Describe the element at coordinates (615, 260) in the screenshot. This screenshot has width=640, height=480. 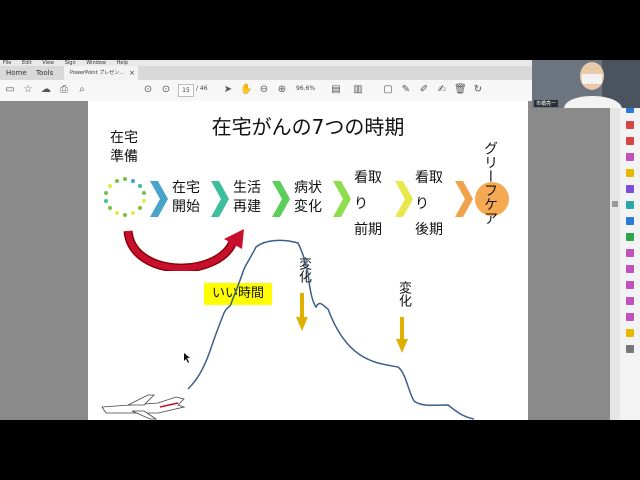
I see `vertical-scrollbar` at that location.